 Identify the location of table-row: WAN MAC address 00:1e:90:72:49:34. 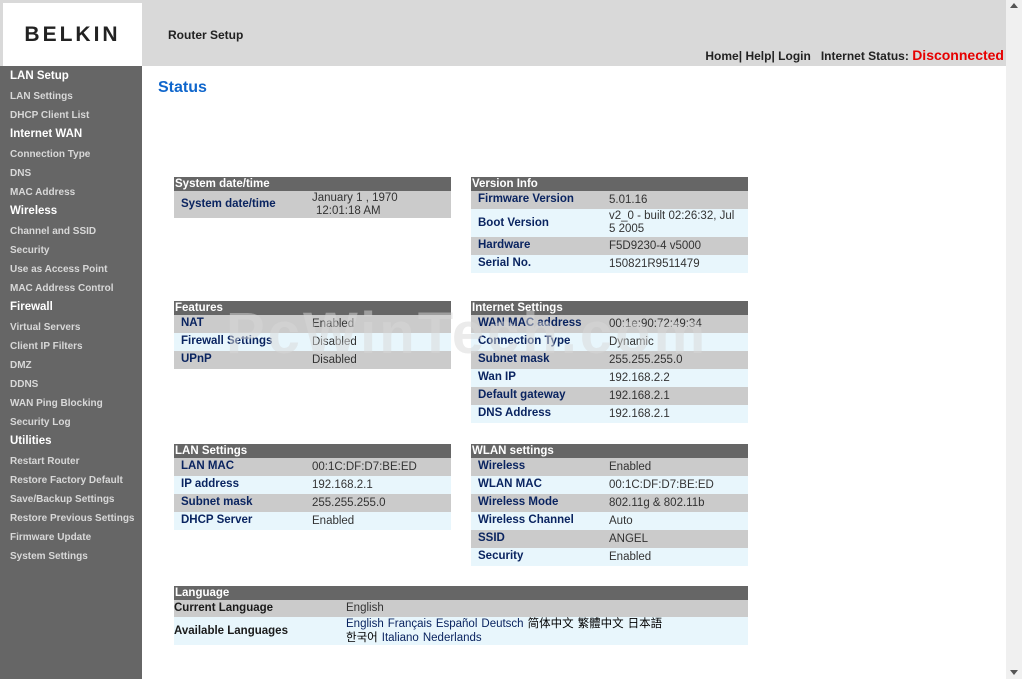
(609, 324).